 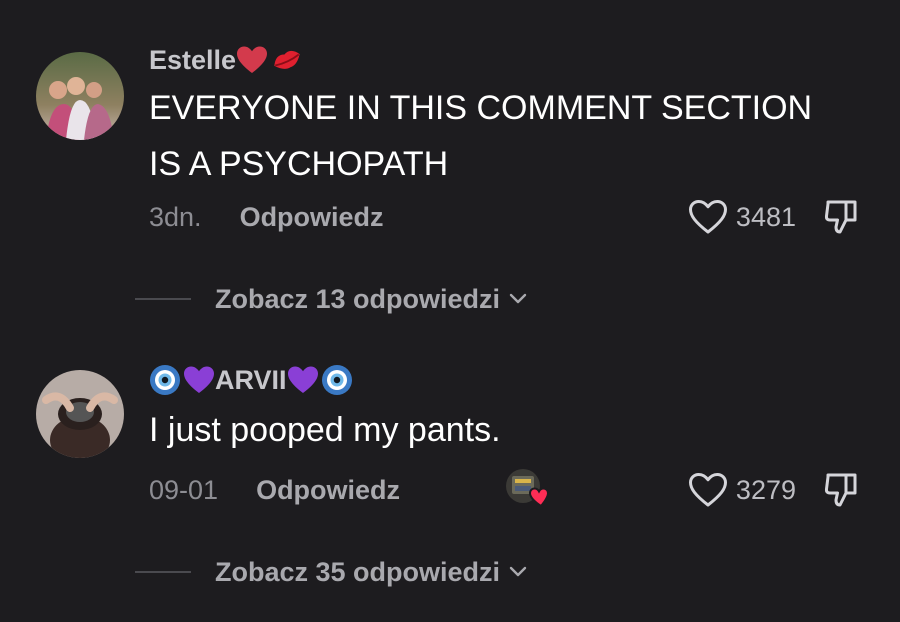 I want to click on view-replies-label: Zobacz 35 odpowiedzi, so click(x=358, y=571).